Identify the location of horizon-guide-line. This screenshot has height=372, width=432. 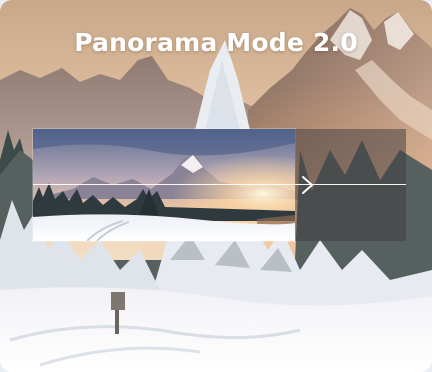
(219, 184).